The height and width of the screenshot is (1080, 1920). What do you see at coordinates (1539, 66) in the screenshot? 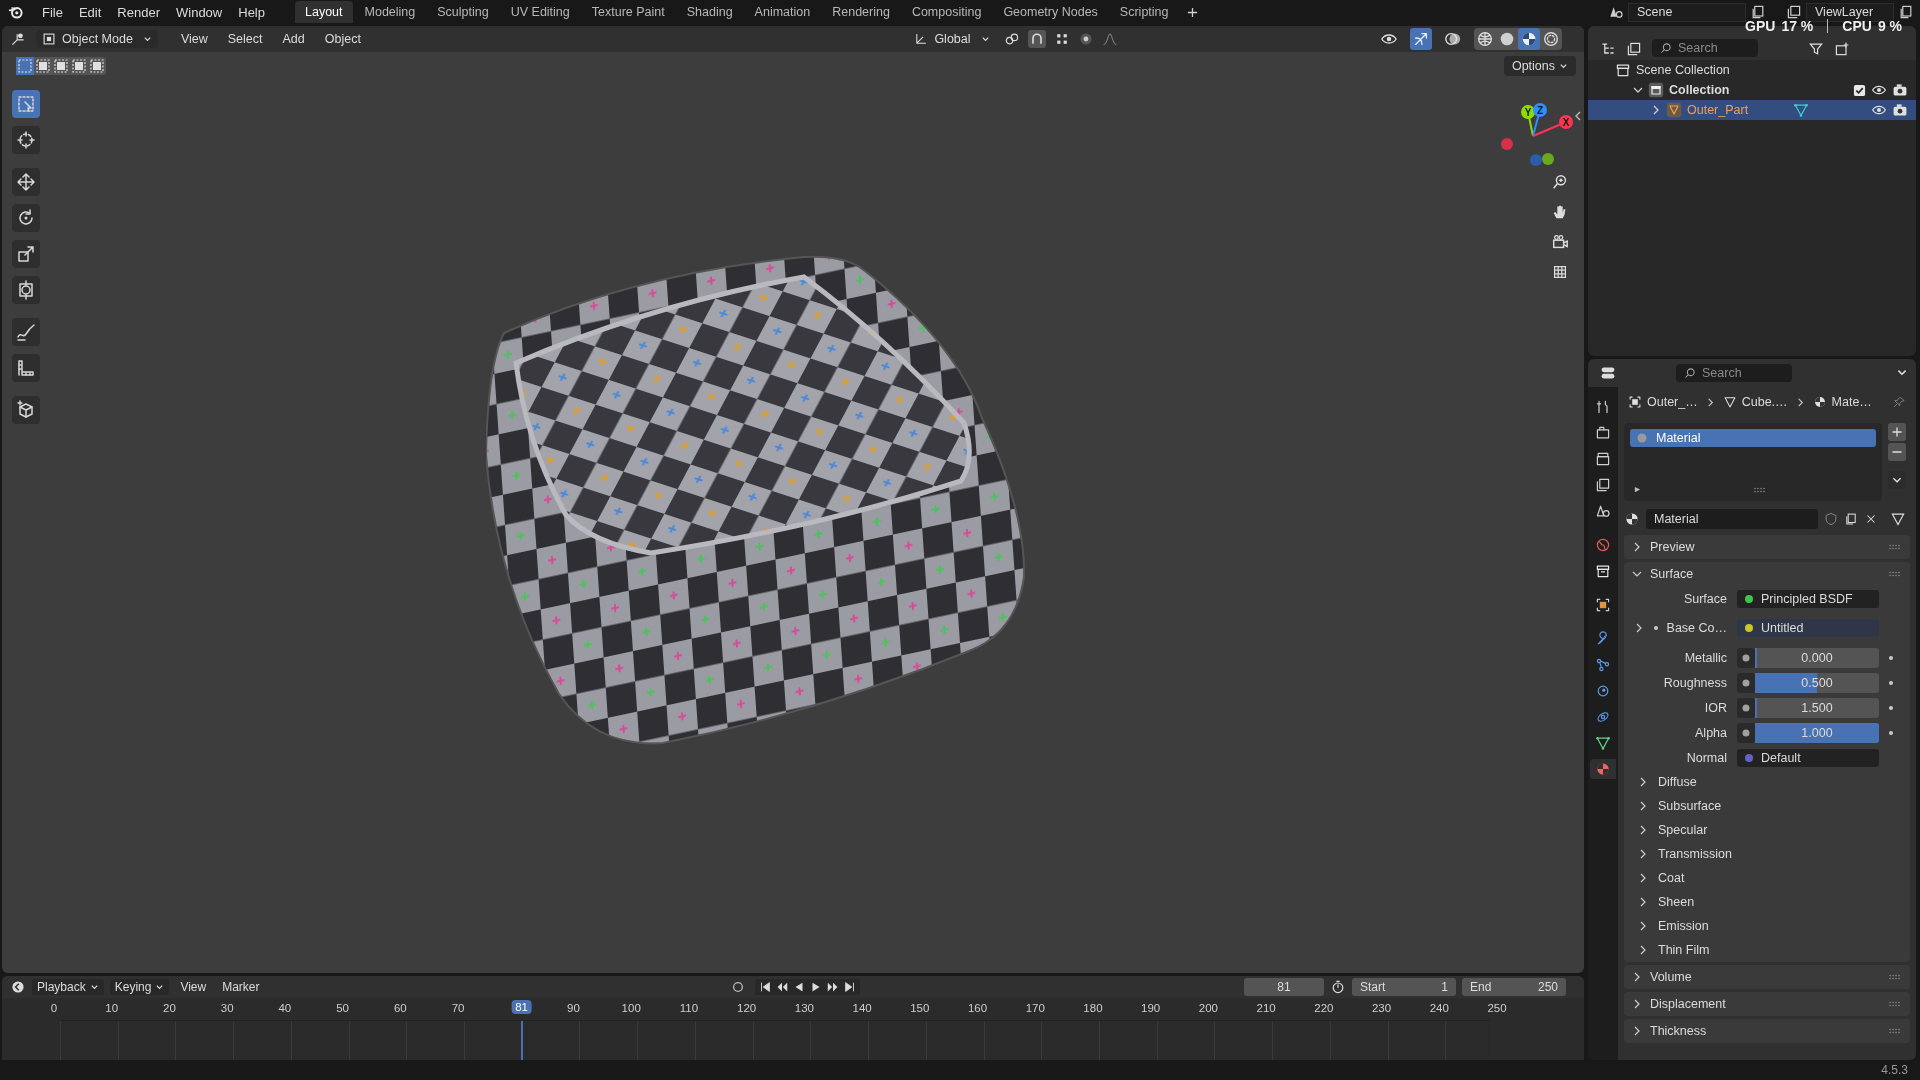
I see `options-dropdown: Options` at bounding box center [1539, 66].